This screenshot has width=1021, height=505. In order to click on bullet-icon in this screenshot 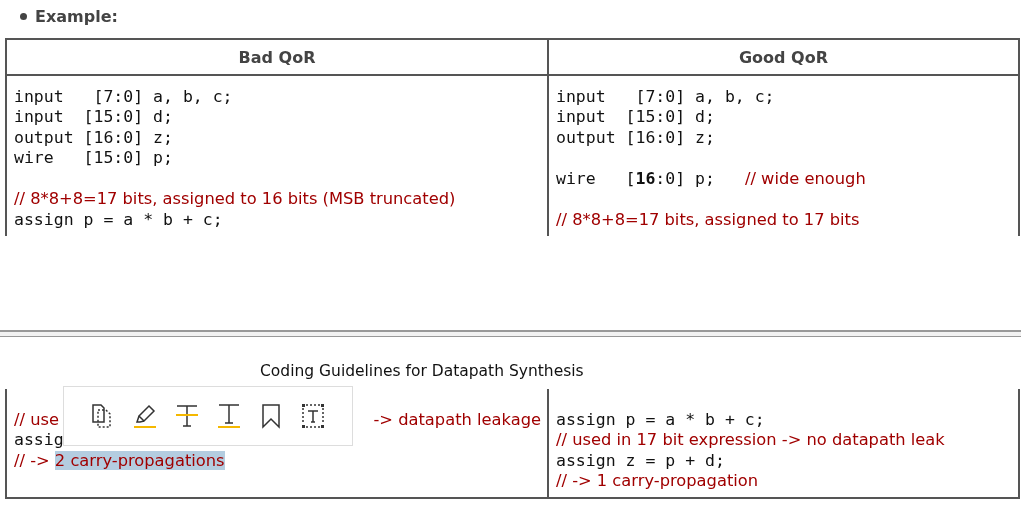, I will do `click(23, 16)`.